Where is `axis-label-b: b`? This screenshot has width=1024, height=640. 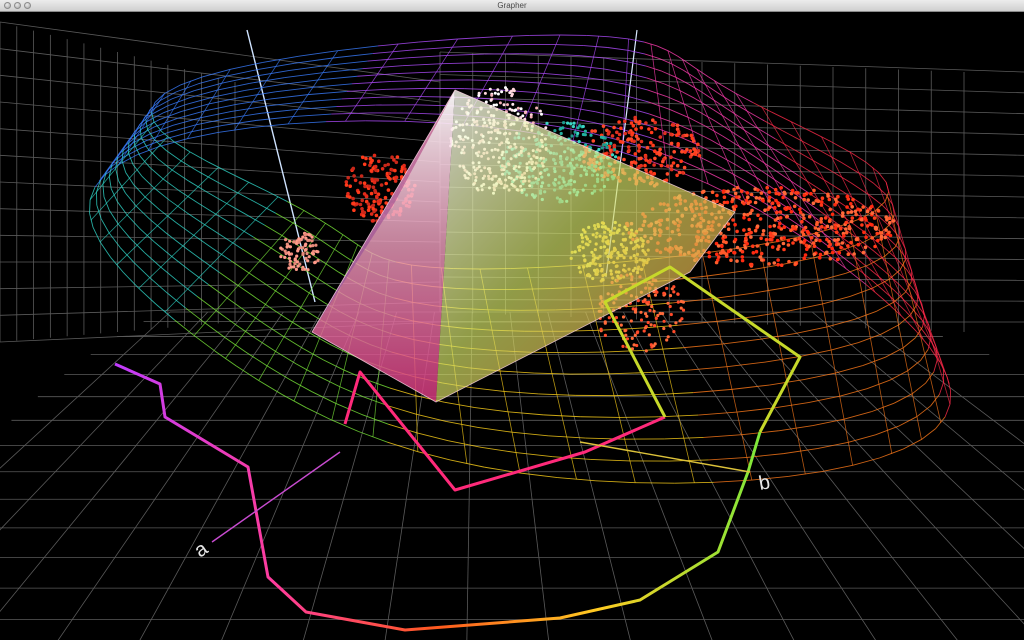
axis-label-b: b is located at coordinates (764, 483).